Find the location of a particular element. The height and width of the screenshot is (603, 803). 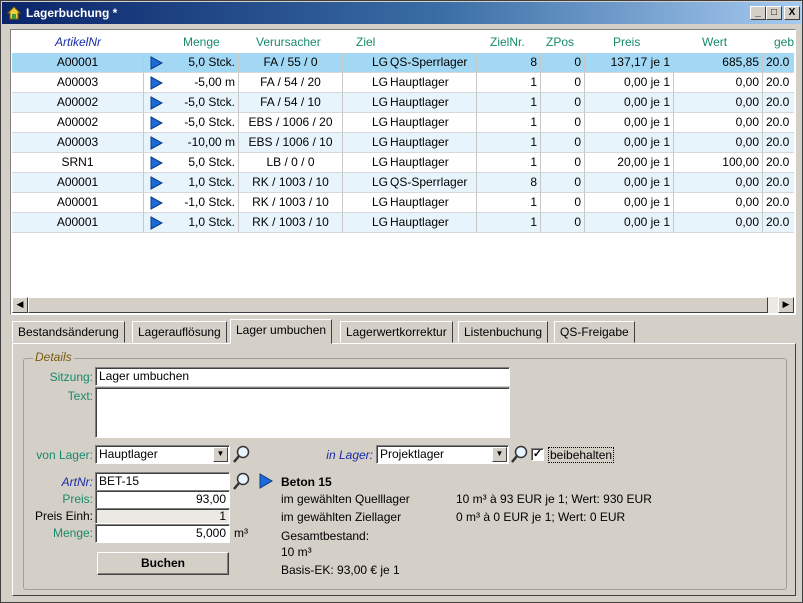

column-header-artikelnr: ArtikelNr is located at coordinates (78, 42).